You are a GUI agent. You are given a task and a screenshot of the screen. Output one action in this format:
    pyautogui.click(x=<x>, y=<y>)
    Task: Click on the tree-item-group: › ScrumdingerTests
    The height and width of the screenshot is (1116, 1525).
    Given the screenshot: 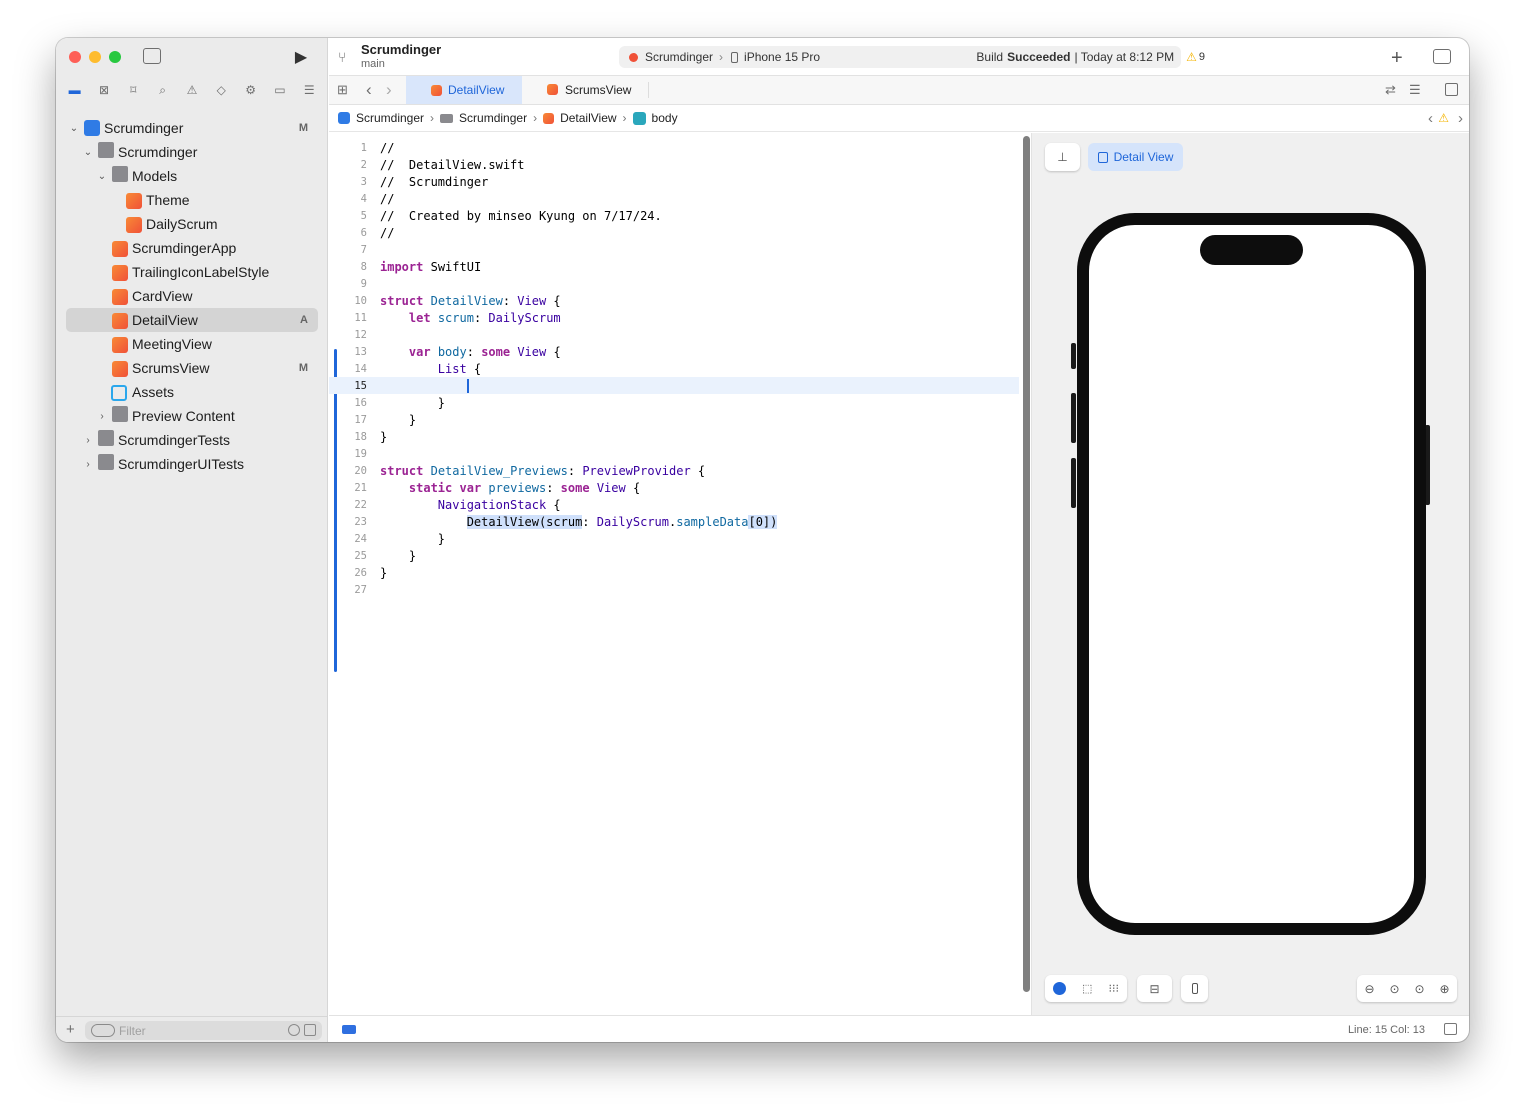 What is the action you would take?
    pyautogui.click(x=192, y=440)
    